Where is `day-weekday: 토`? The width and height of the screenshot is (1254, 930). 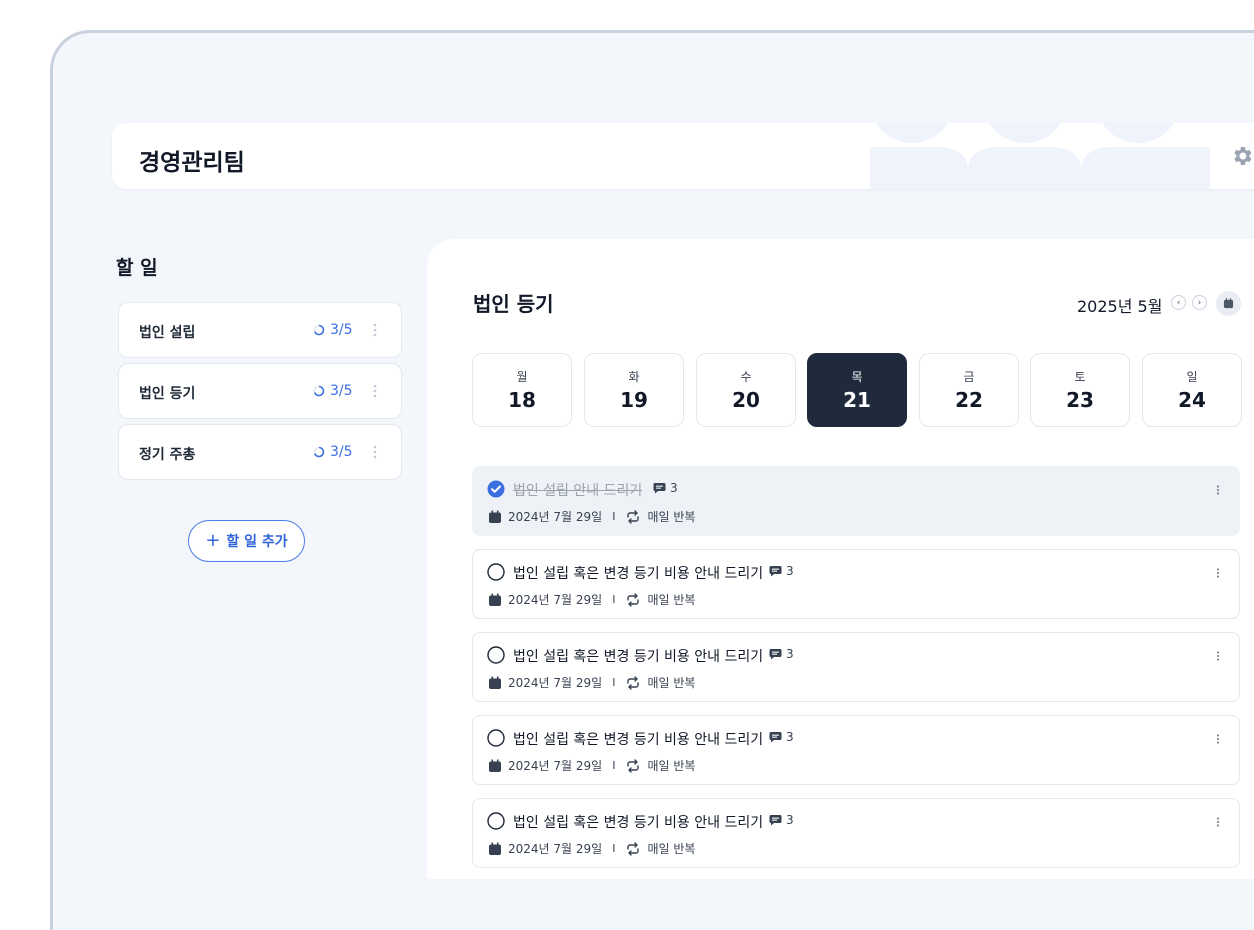
day-weekday: 토 is located at coordinates (1080, 377).